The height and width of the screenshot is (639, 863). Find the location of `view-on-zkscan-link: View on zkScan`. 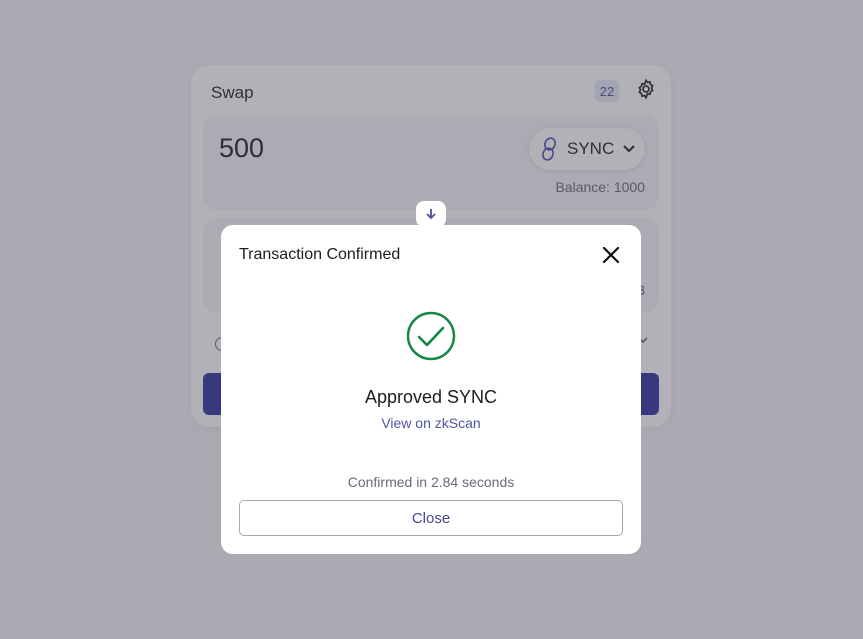

view-on-zkscan-link: View on zkScan is located at coordinates (431, 423).